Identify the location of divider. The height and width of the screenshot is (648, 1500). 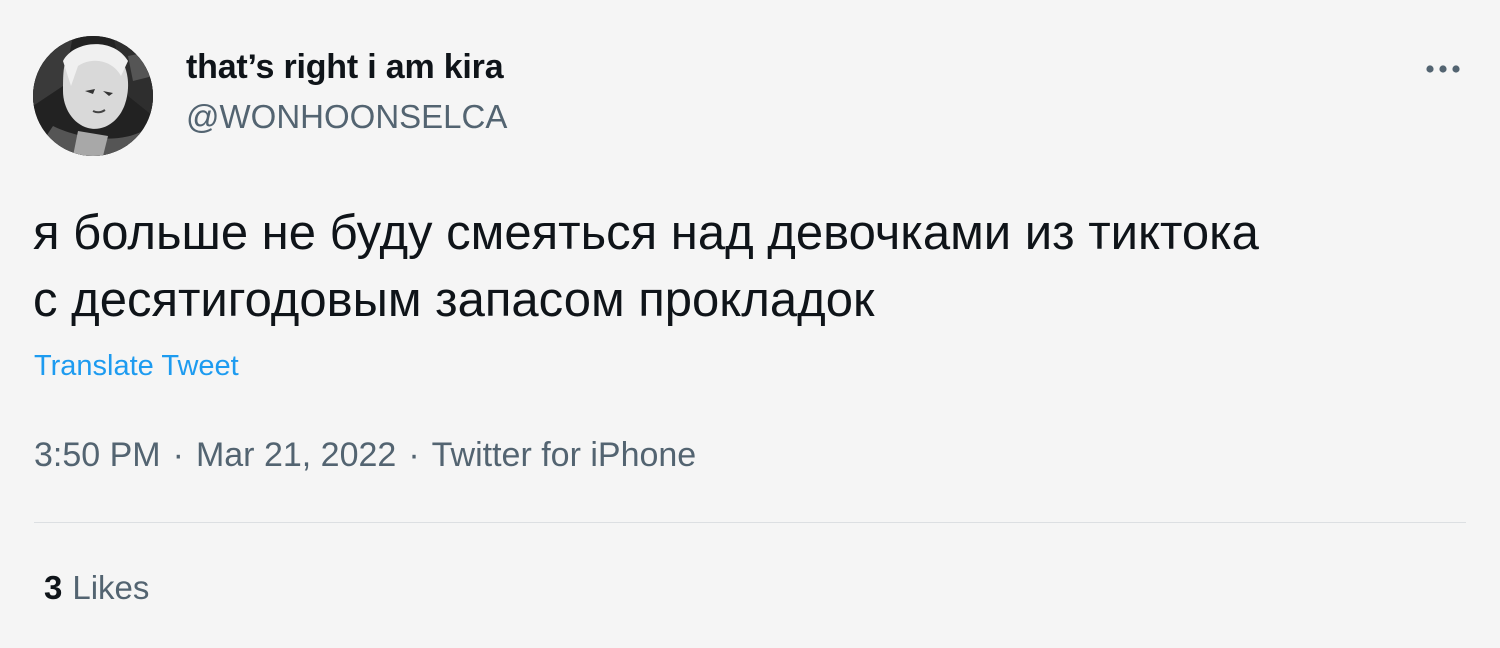
(750, 522).